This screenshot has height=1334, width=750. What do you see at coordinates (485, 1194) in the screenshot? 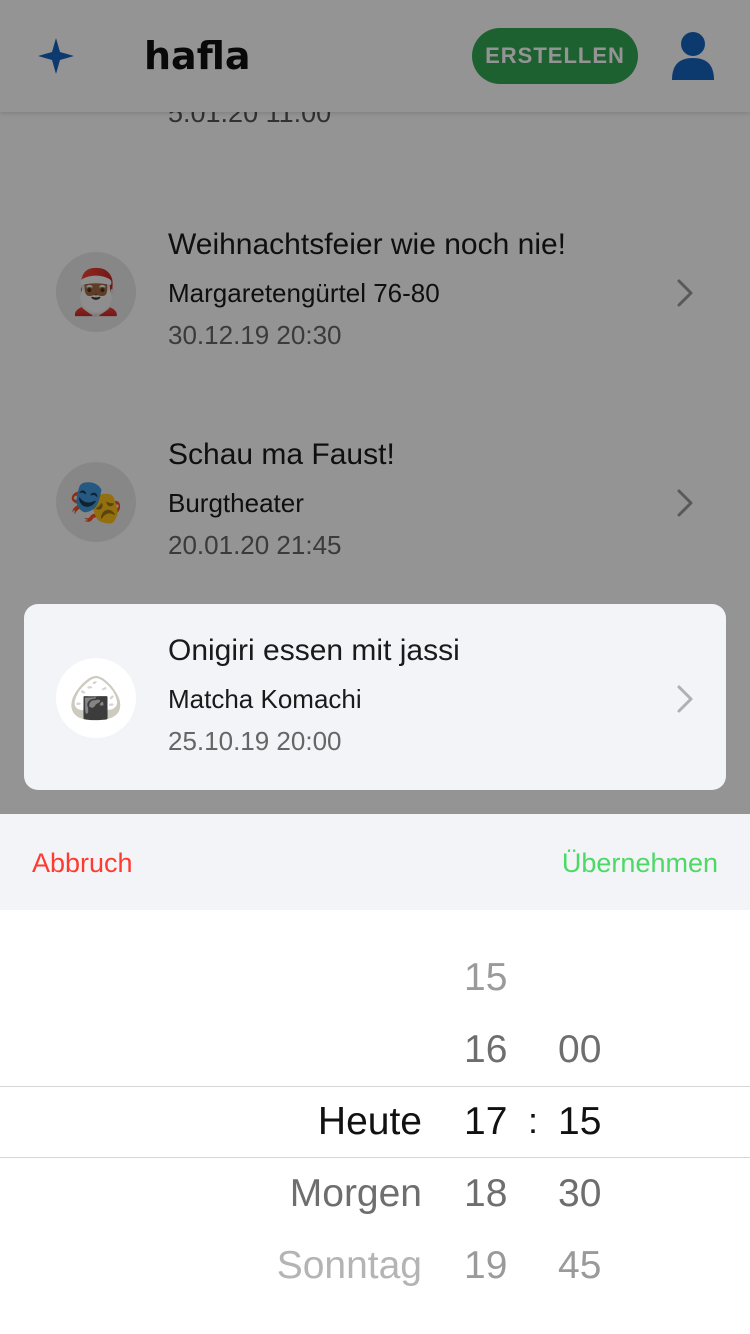
I see `hour-option: 18` at bounding box center [485, 1194].